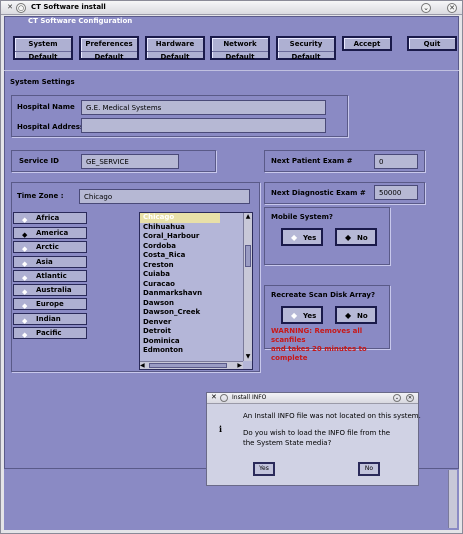  I want to click on region-label: Pacific, so click(49, 333).